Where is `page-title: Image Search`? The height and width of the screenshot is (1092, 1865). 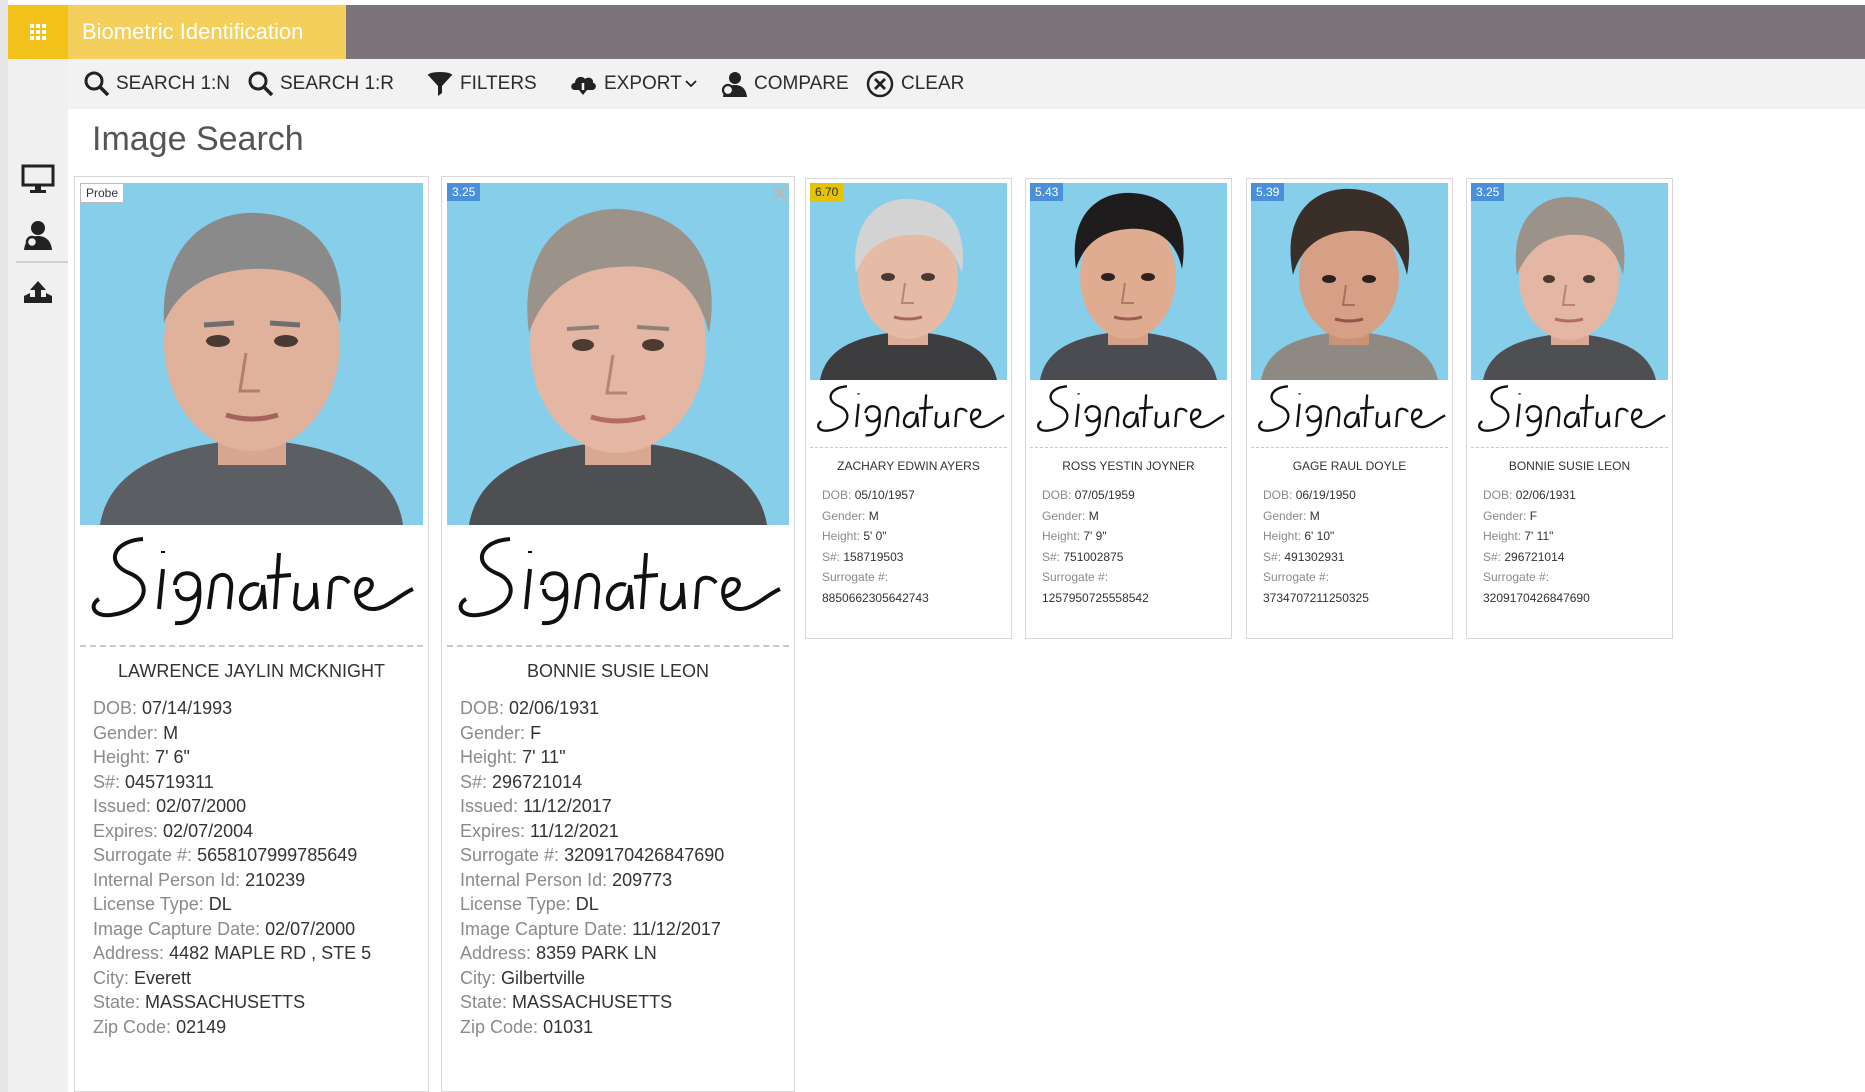 page-title: Image Search is located at coordinates (198, 139).